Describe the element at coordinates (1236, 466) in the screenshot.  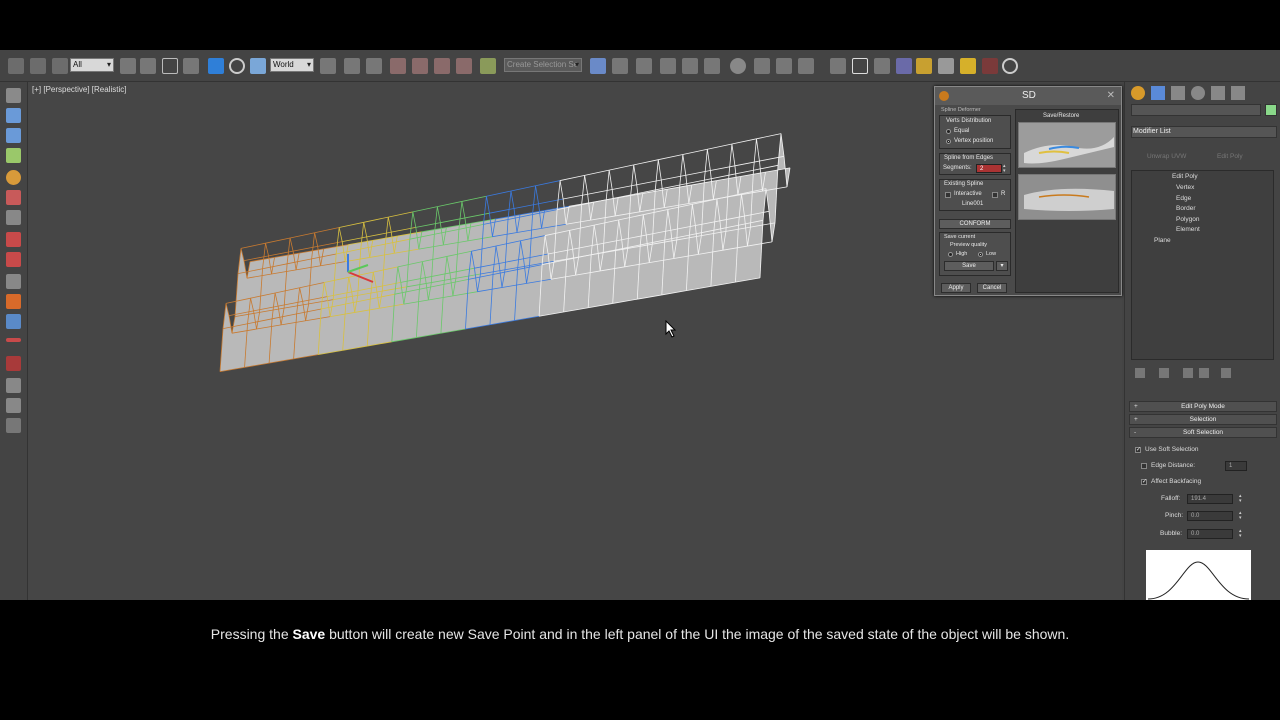
I see `edge-distance-spinner: 1` at that location.